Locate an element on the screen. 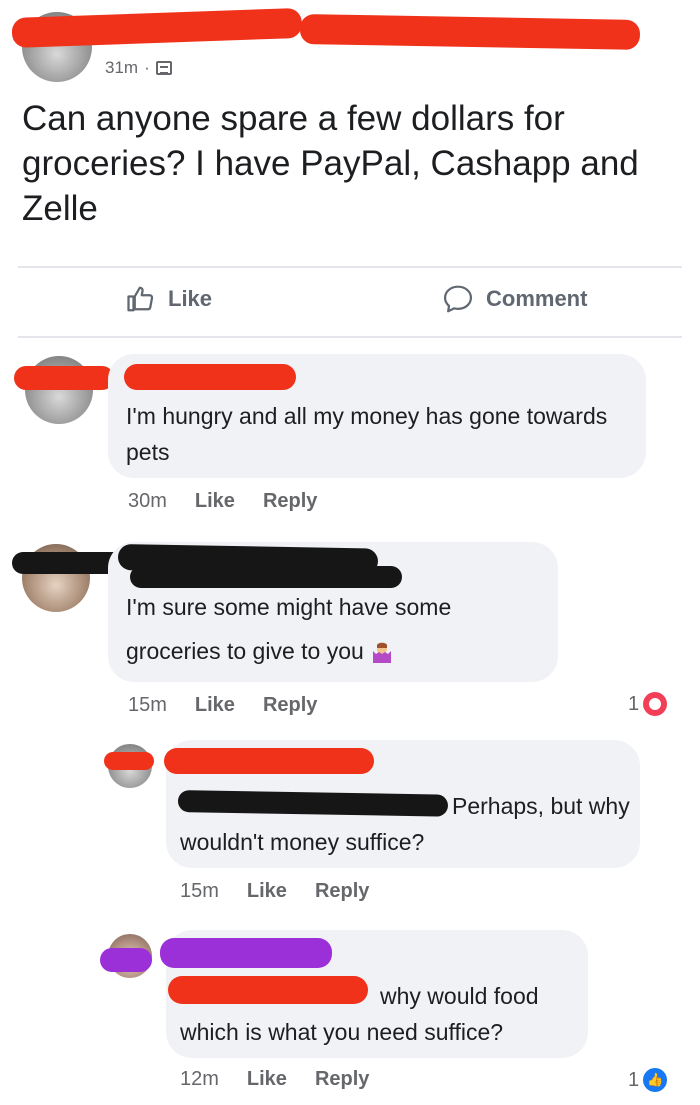  comment-icon is located at coordinates (458, 299).